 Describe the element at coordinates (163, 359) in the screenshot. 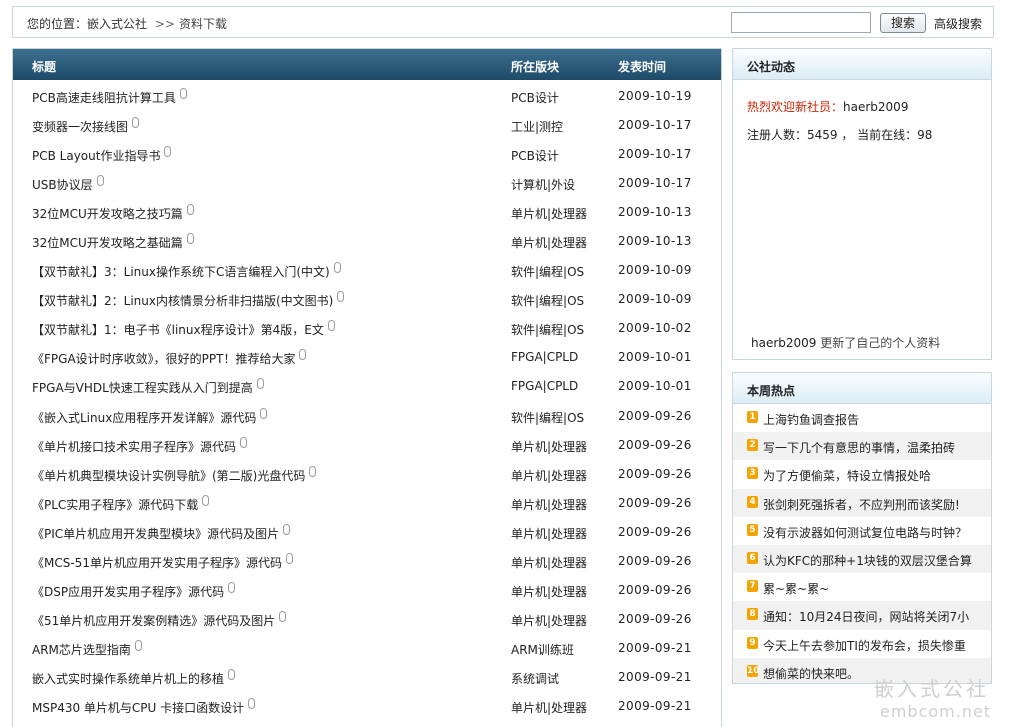

I see `topic-title-text: 《FPGA设计时序收敛》，很好的PPT！推荐给大家` at that location.